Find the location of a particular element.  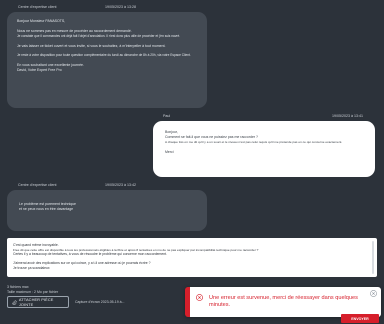

paperclip-icon is located at coordinates (14, 302).